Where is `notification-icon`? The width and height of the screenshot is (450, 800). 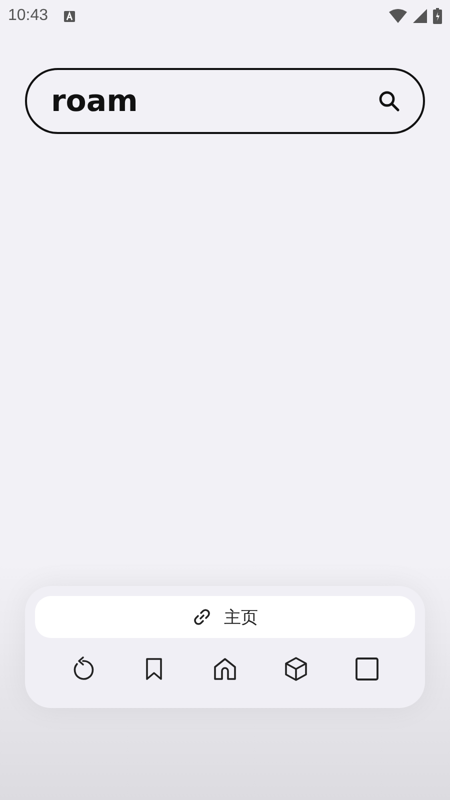
notification-icon is located at coordinates (70, 16).